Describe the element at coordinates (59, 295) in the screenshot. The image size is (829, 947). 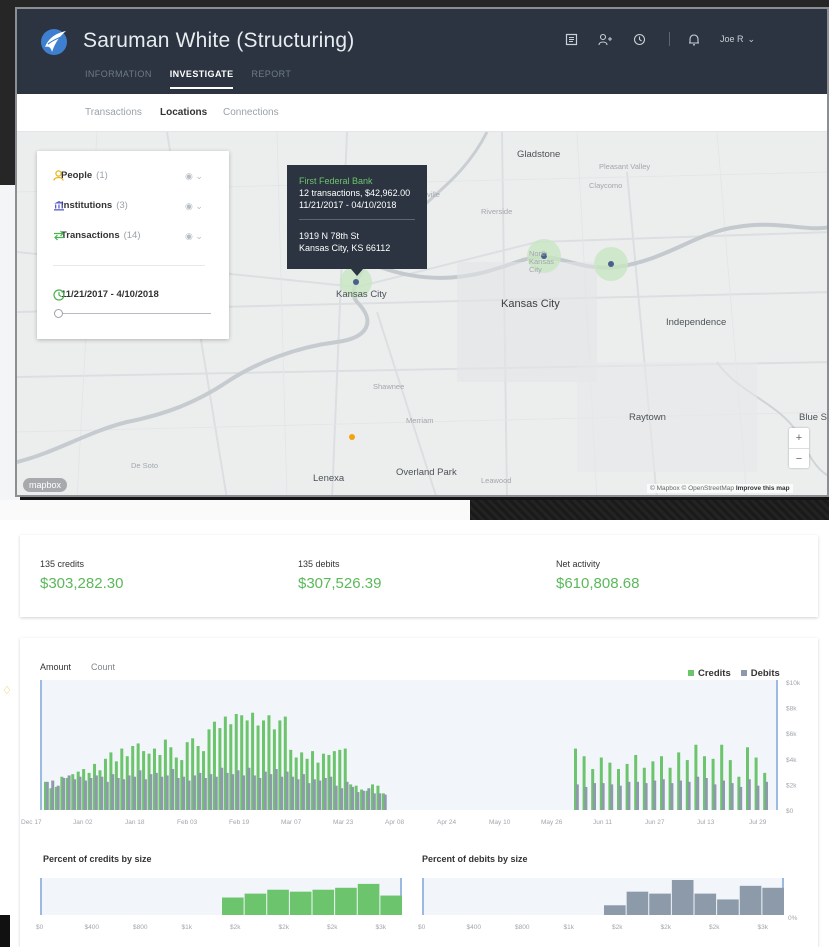
I see `clock-icon` at that location.